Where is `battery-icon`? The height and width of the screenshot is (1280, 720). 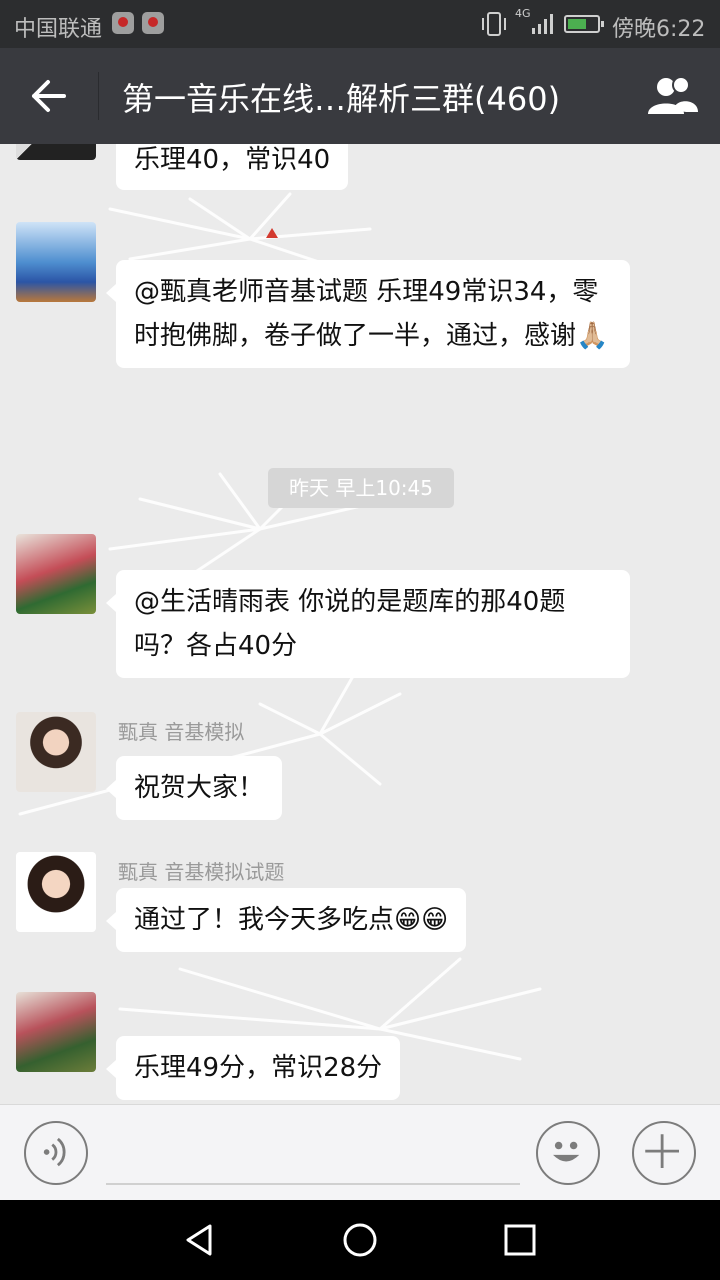
battery-icon is located at coordinates (584, 24).